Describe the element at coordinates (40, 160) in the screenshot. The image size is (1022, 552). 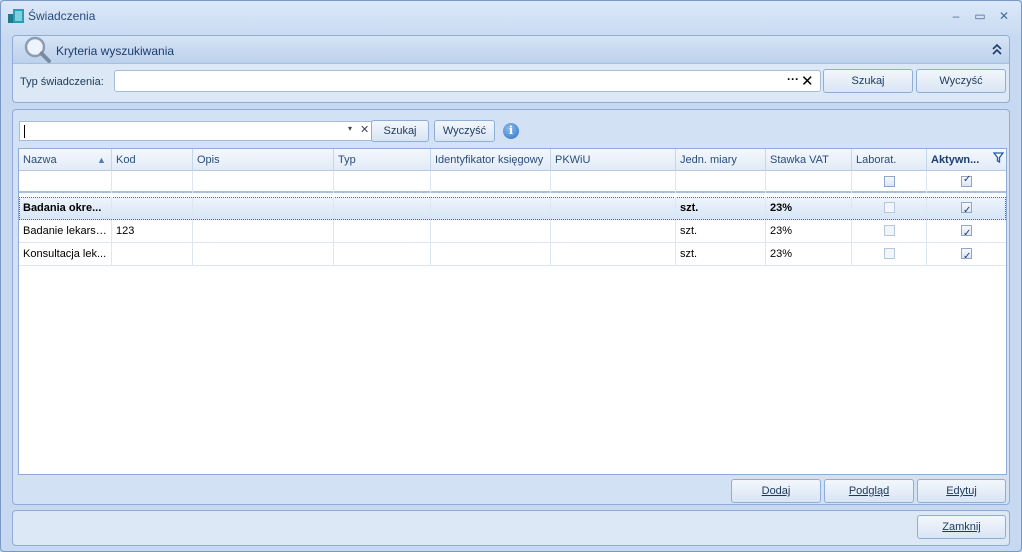
I see `column-header-label: Nazwa` at that location.